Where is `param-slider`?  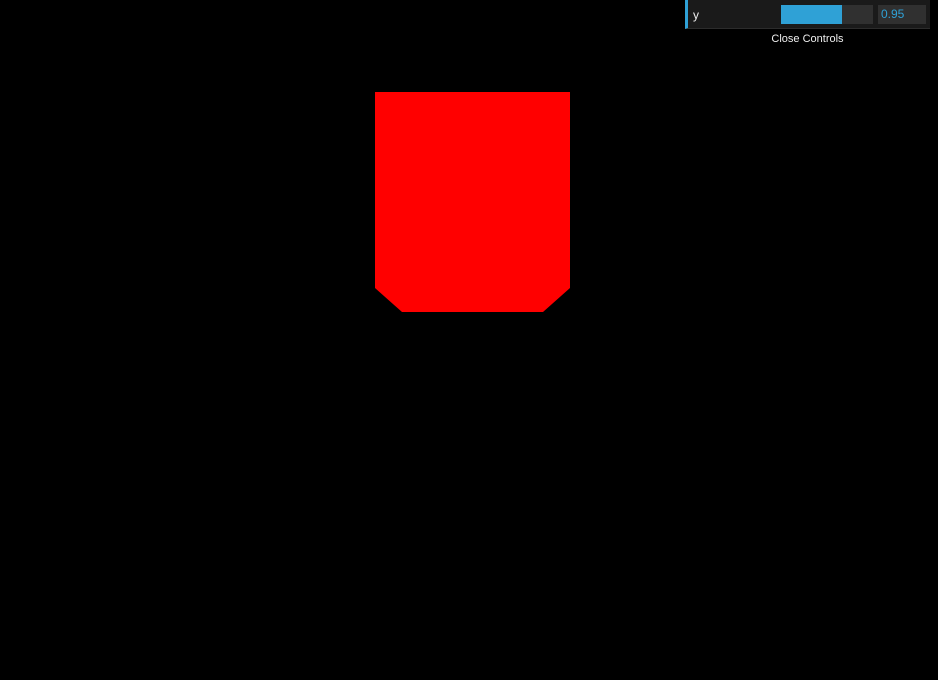
param-slider is located at coordinates (827, 14).